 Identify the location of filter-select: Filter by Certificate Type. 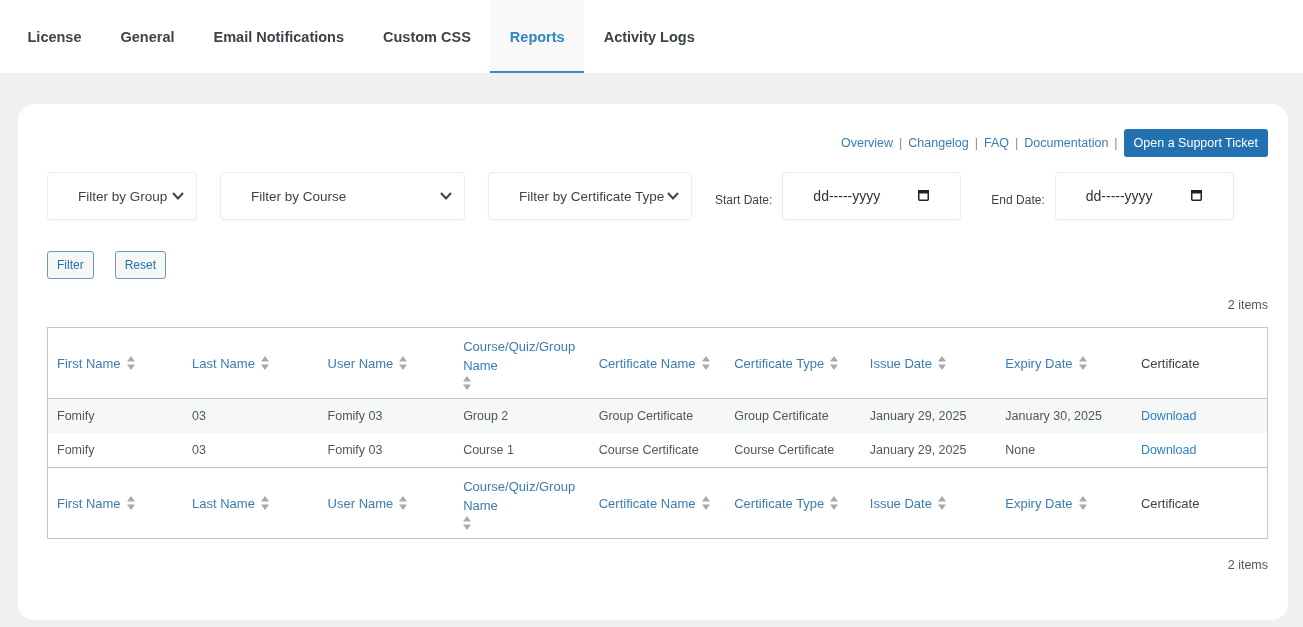
(590, 196).